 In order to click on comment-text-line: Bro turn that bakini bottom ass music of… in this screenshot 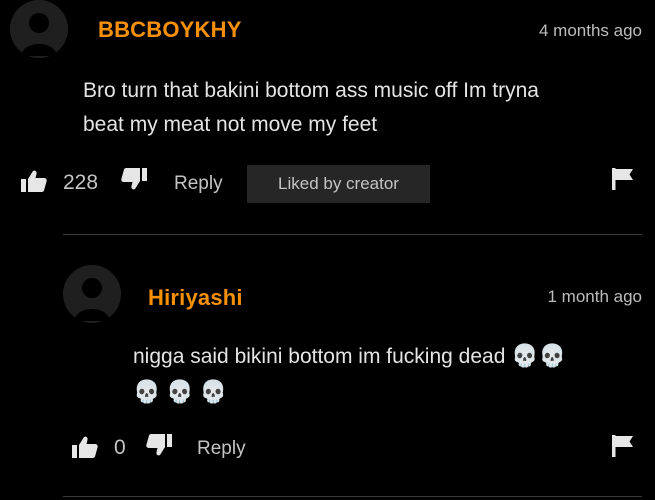, I will do `click(311, 90)`.